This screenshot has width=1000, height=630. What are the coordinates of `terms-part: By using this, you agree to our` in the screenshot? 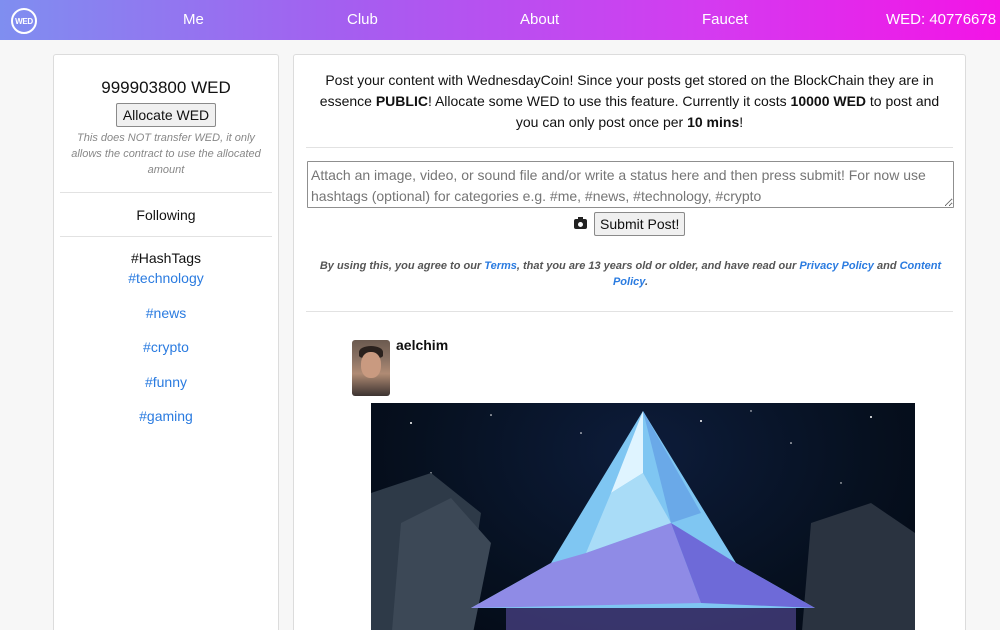 It's located at (402, 266).